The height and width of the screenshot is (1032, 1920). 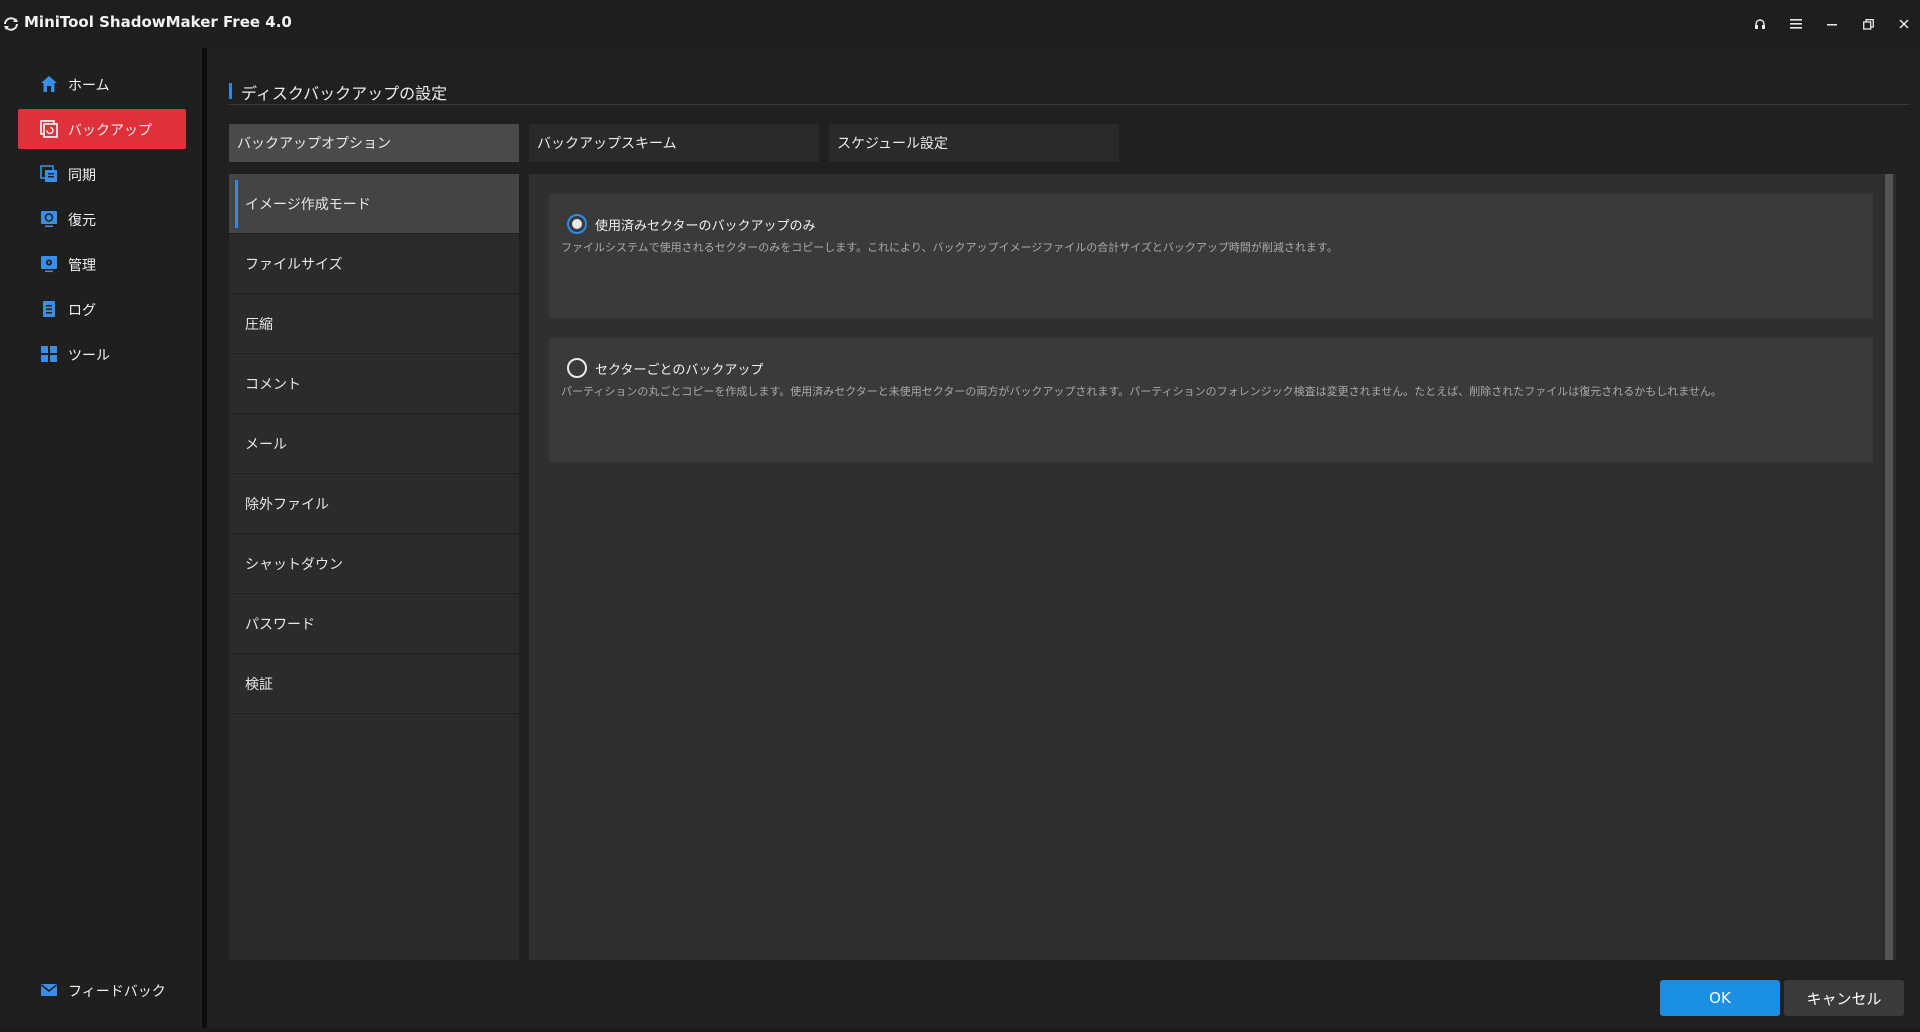 What do you see at coordinates (82, 266) in the screenshot?
I see `sidebar-item-label: 管理` at bounding box center [82, 266].